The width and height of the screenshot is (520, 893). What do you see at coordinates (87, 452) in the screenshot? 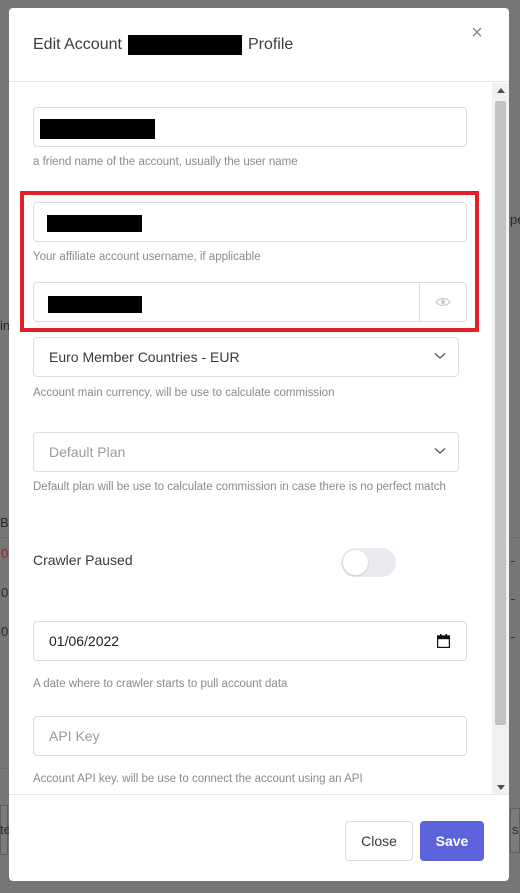
I see `plan-select-placeholder: Default Plan` at bounding box center [87, 452].